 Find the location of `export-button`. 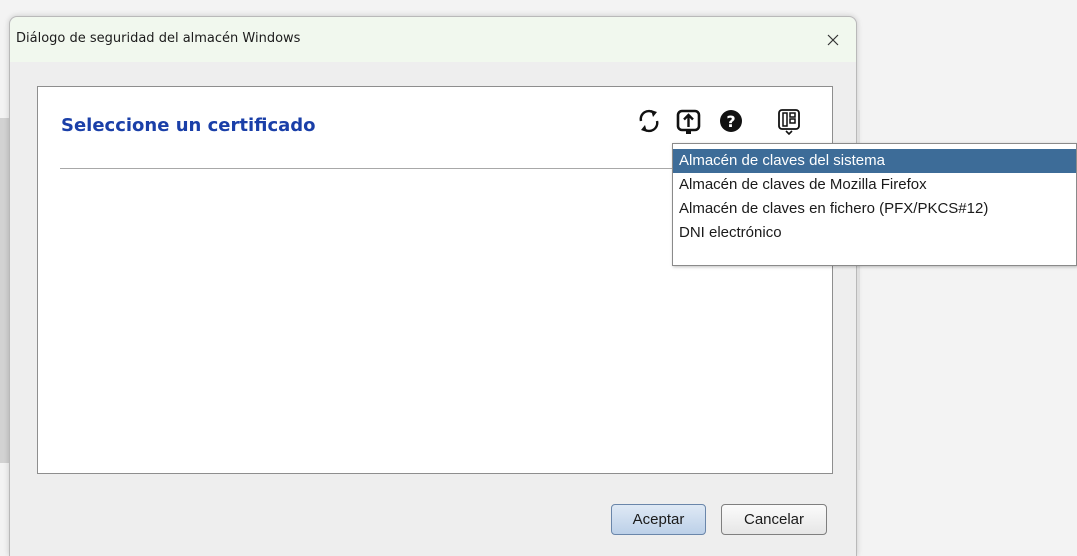

export-button is located at coordinates (689, 121).